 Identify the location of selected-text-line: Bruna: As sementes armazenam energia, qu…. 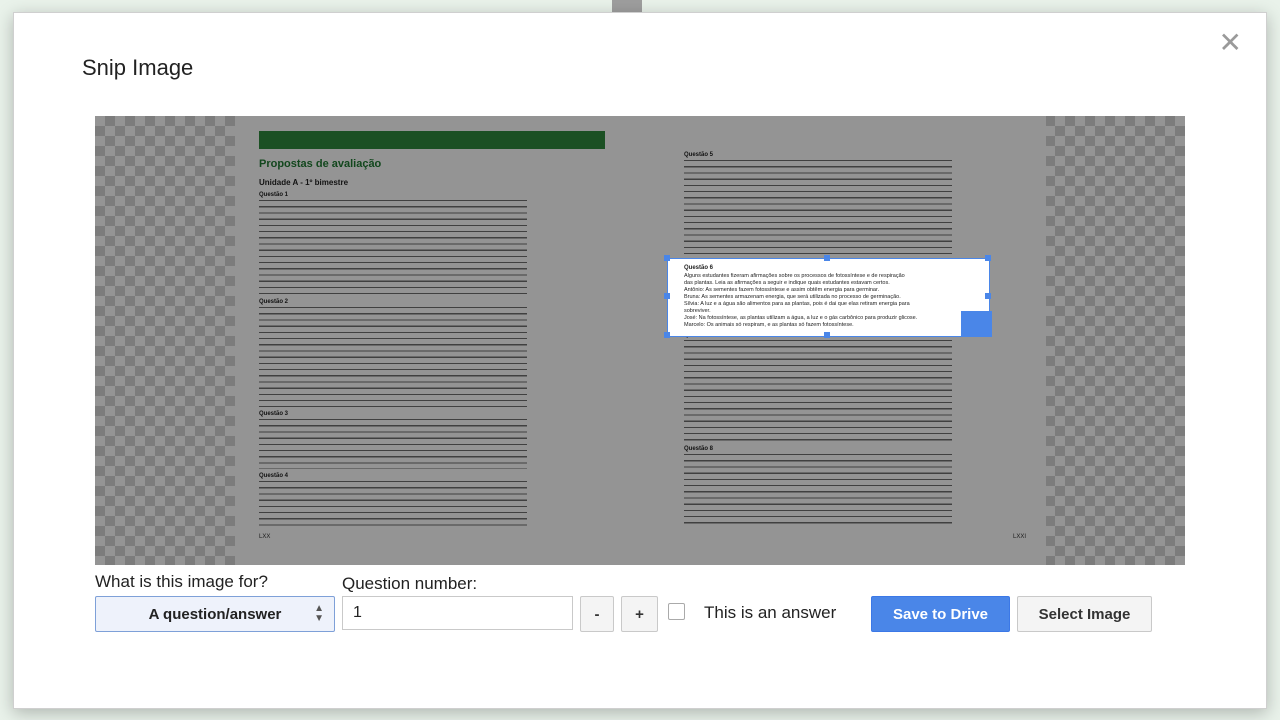
(792, 297).